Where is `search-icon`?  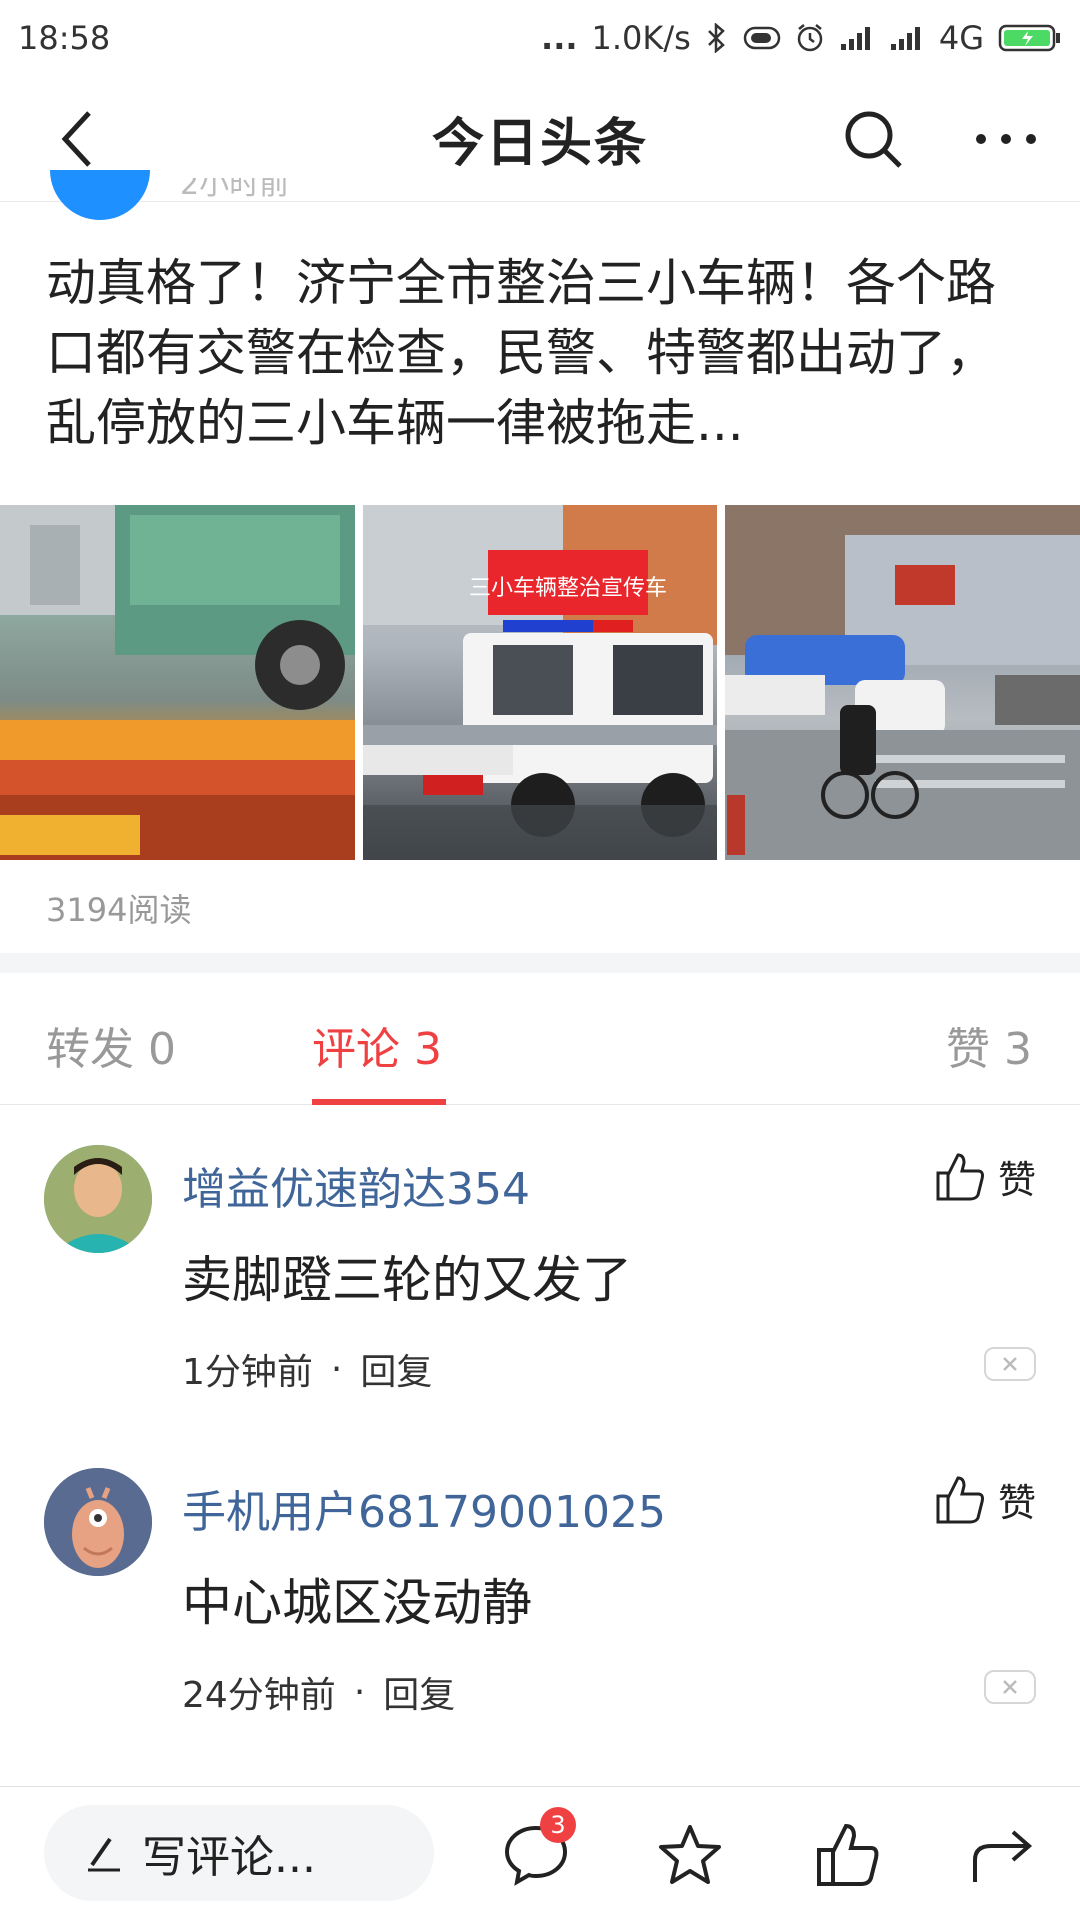
search-icon is located at coordinates (873, 139).